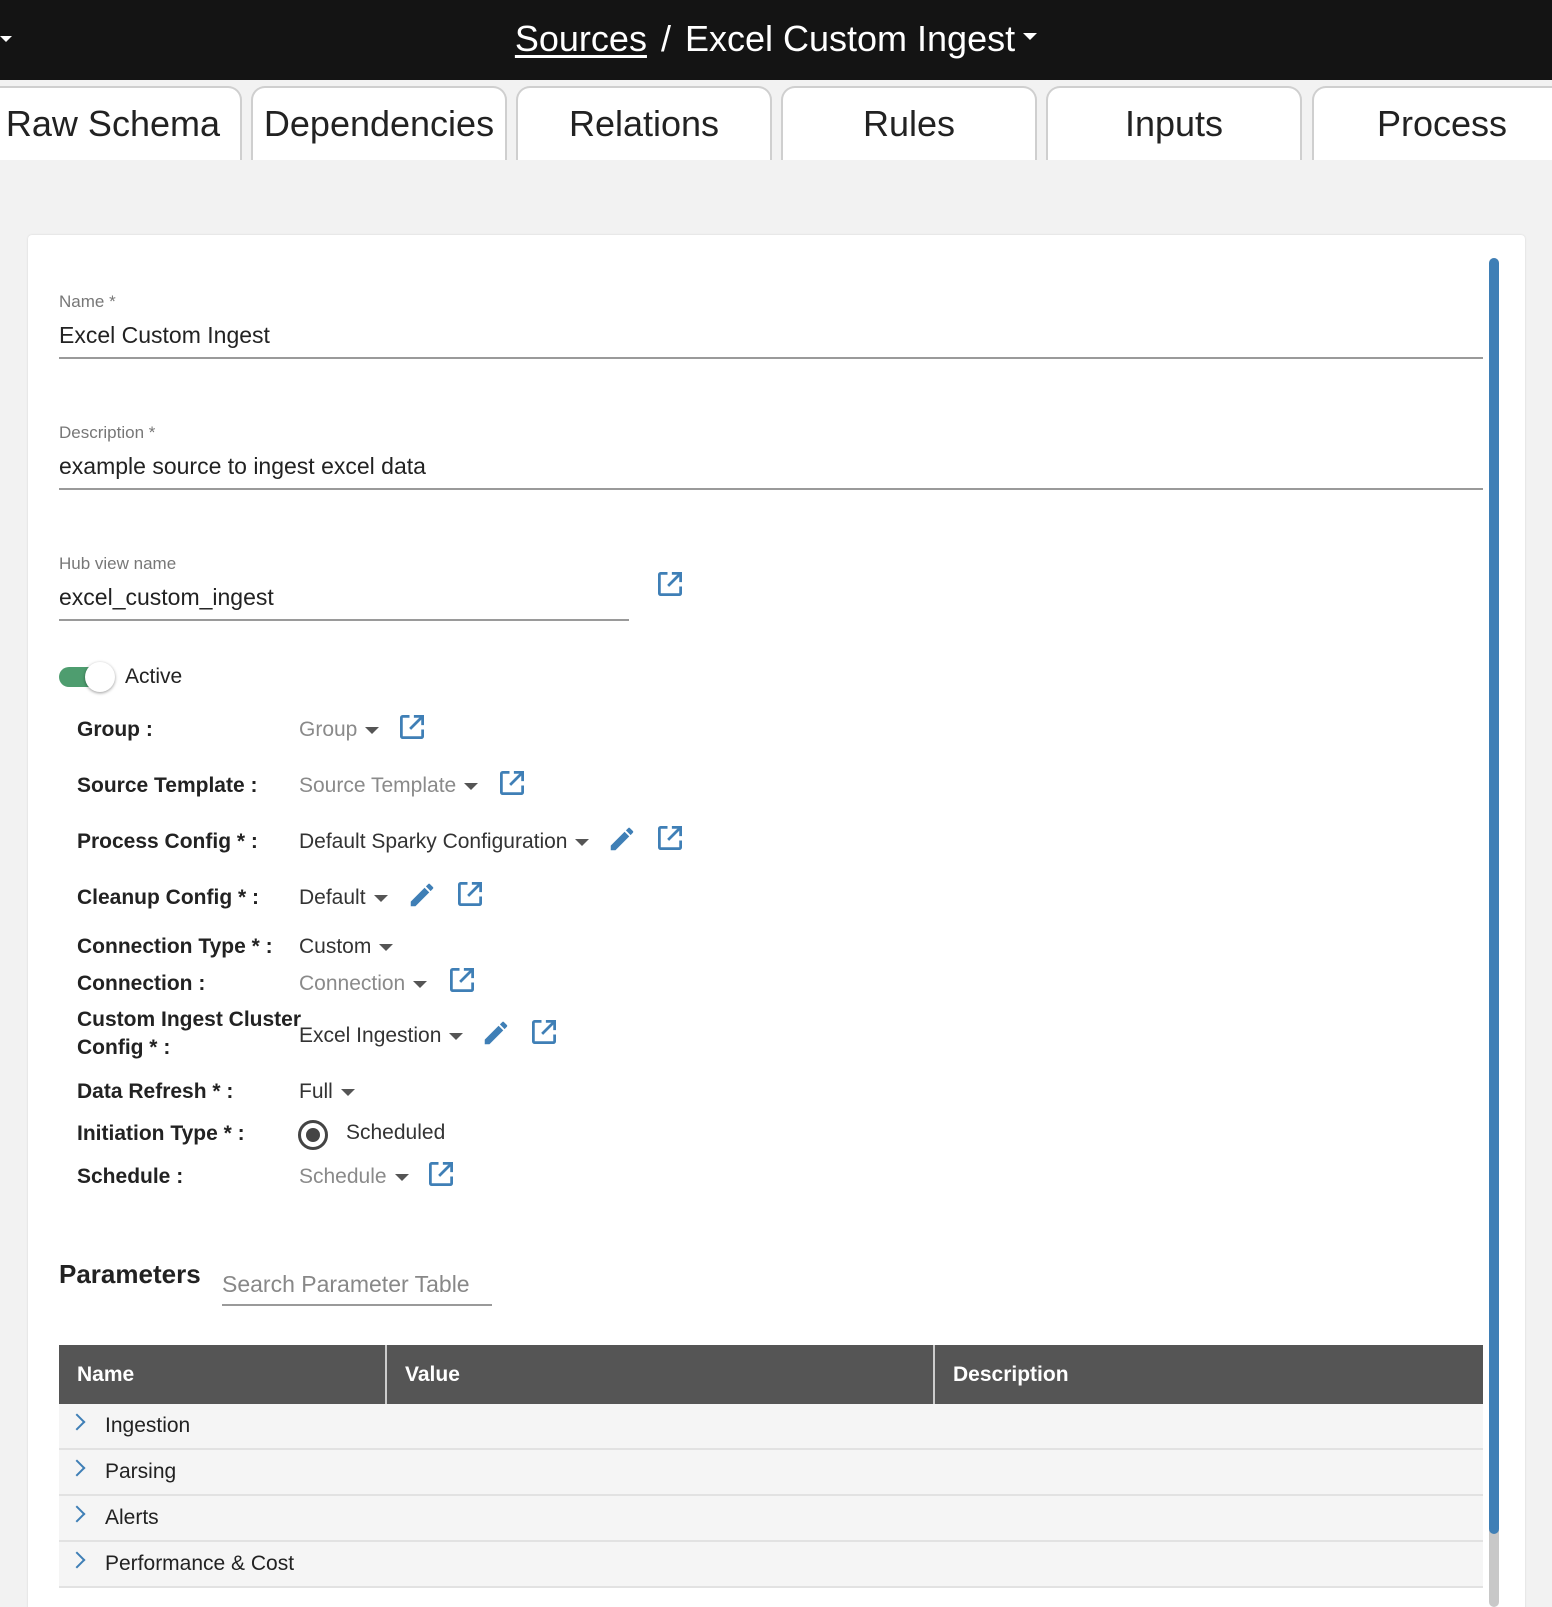  Describe the element at coordinates (370, 1035) in the screenshot. I see `custom-ingest-cluster-config-value: Excel Ingestion` at that location.